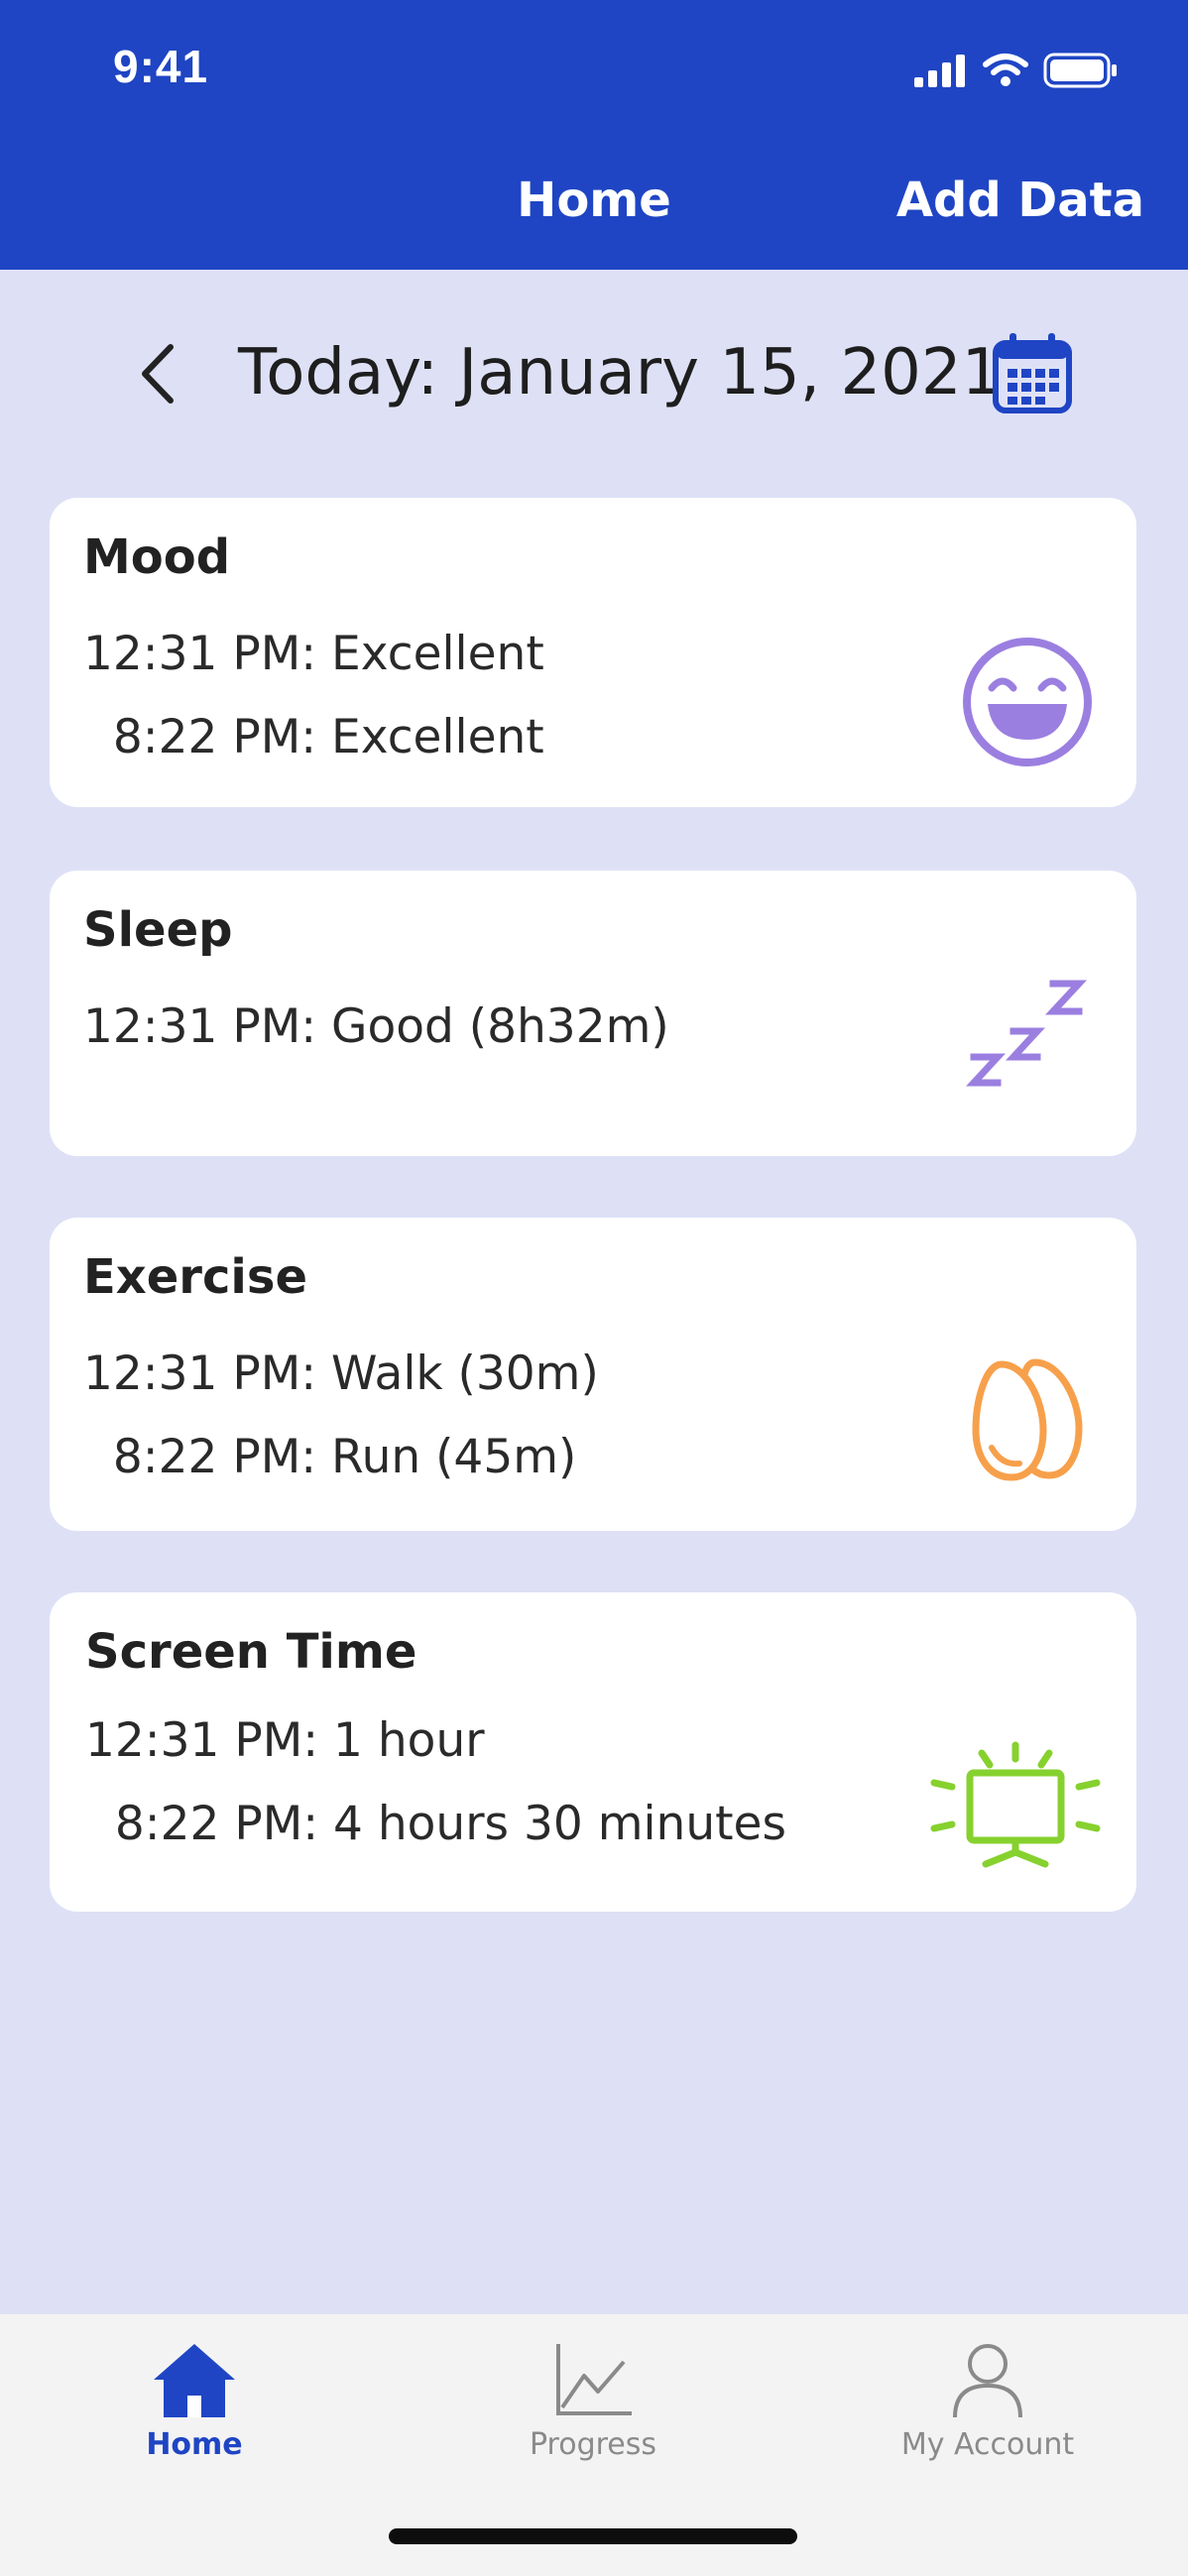 The width and height of the screenshot is (1188, 2576). What do you see at coordinates (593, 2536) in the screenshot?
I see `home-indicator` at bounding box center [593, 2536].